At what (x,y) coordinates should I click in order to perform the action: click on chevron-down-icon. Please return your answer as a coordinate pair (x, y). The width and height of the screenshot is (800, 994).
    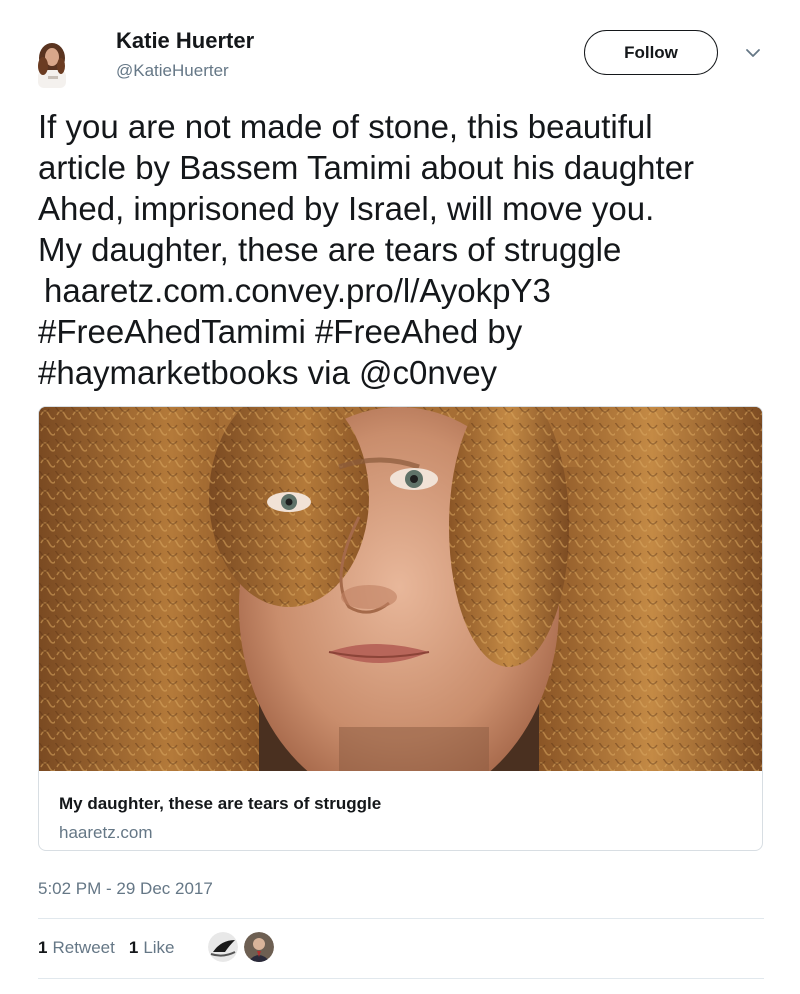
    Looking at the image, I should click on (753, 53).